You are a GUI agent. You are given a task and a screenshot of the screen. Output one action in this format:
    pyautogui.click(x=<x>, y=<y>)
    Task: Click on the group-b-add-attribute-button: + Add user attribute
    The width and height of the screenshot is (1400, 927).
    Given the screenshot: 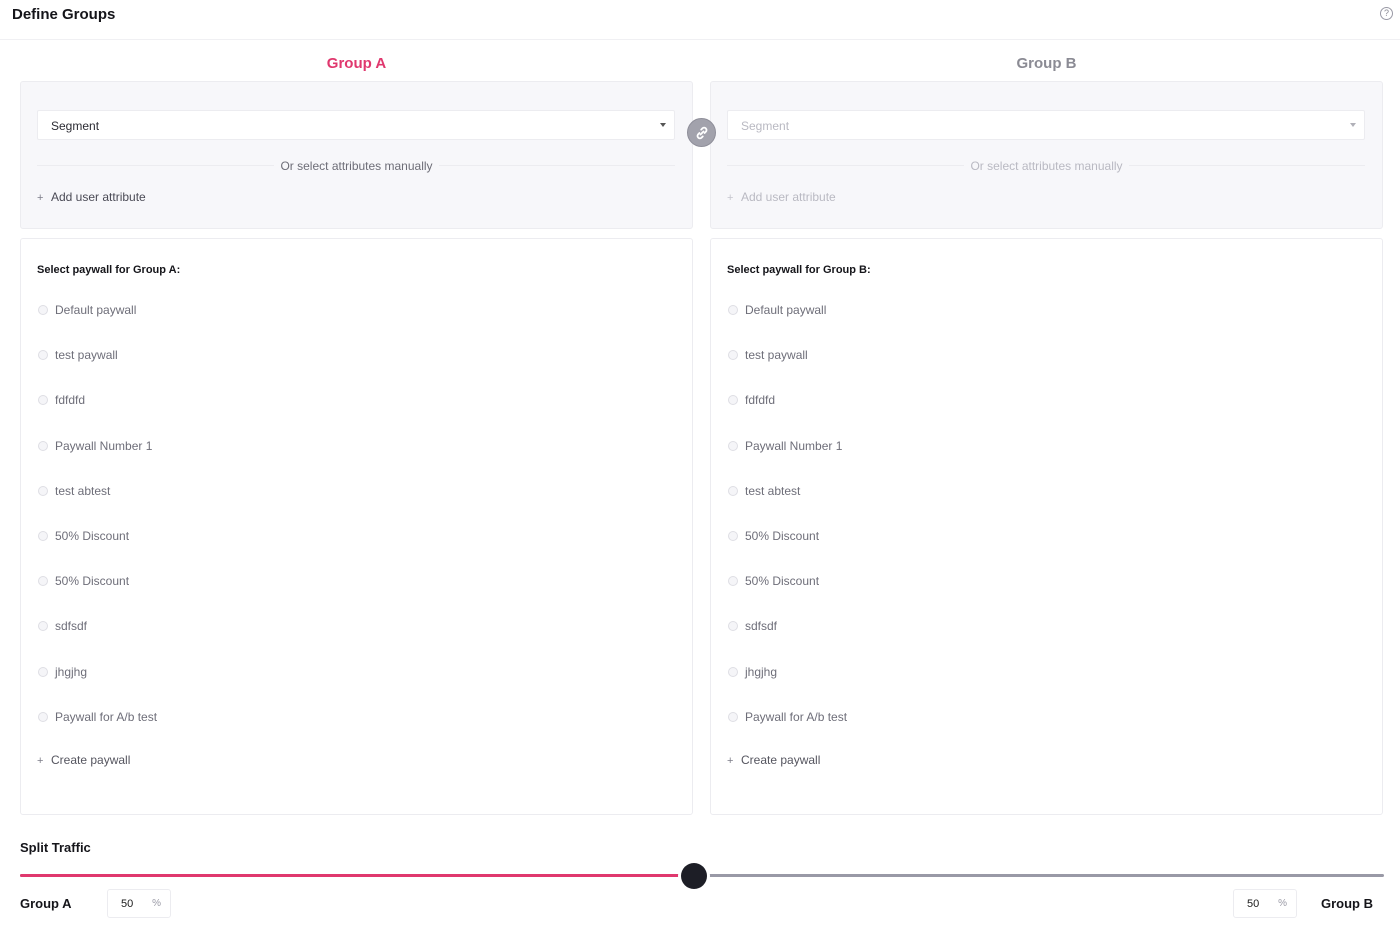 What is the action you would take?
    pyautogui.click(x=781, y=197)
    